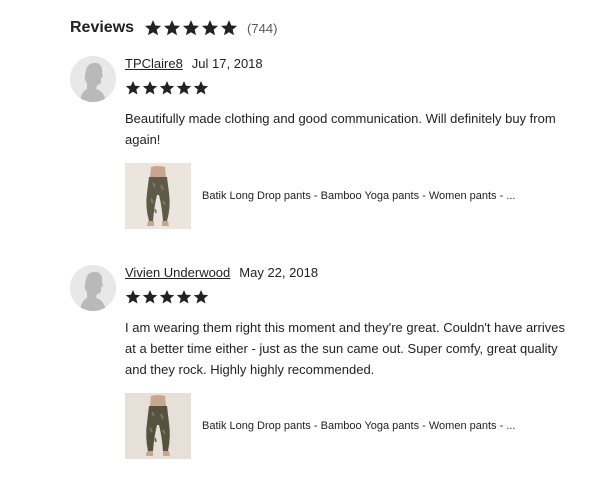 The image size is (600, 493). I want to click on review-date: May 22, 2018, so click(279, 272).